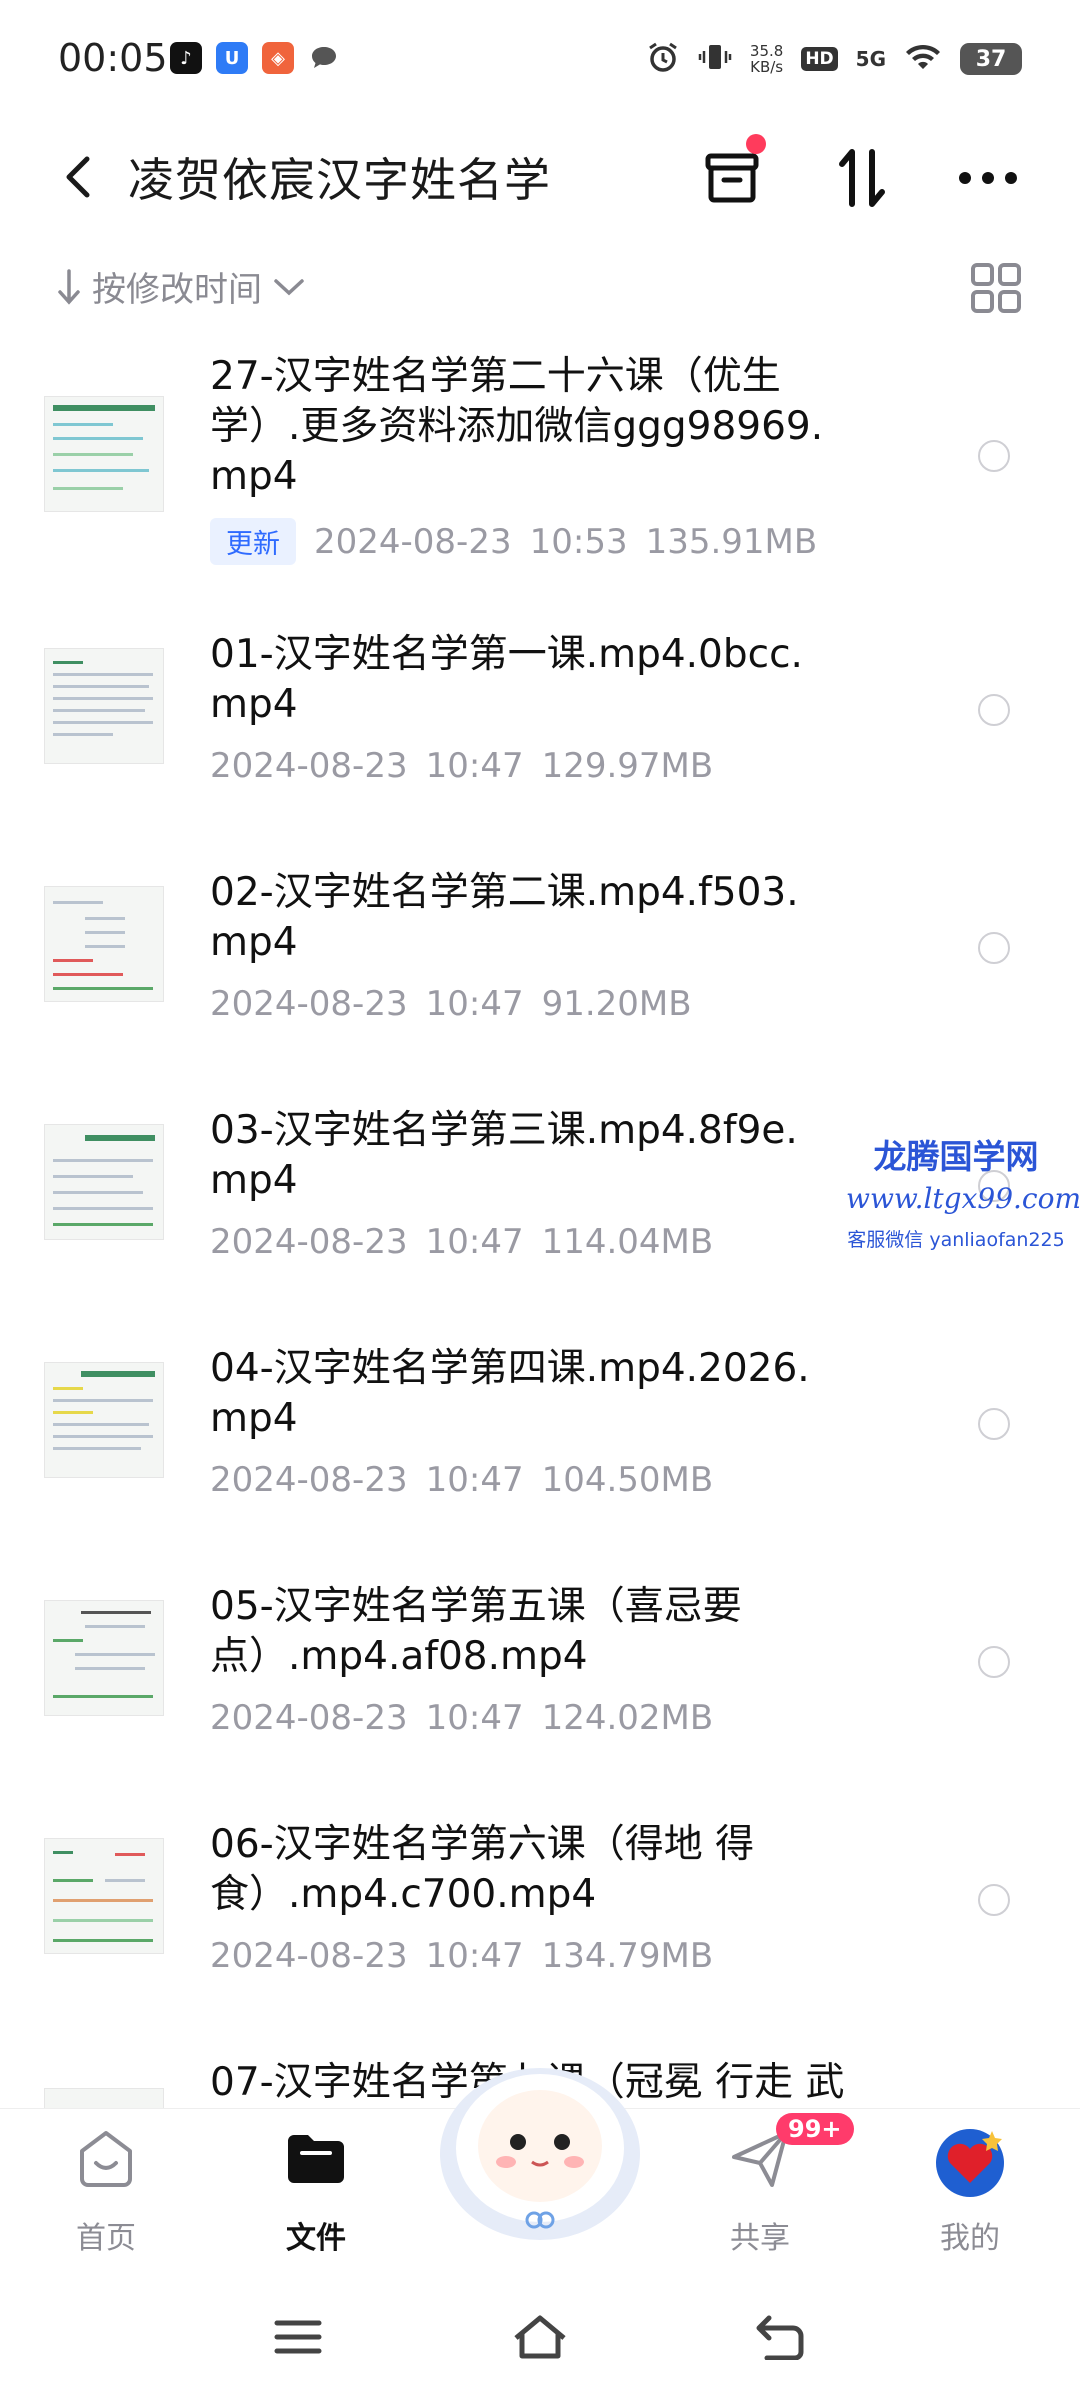  I want to click on chevron-down-icon, so click(289, 286).